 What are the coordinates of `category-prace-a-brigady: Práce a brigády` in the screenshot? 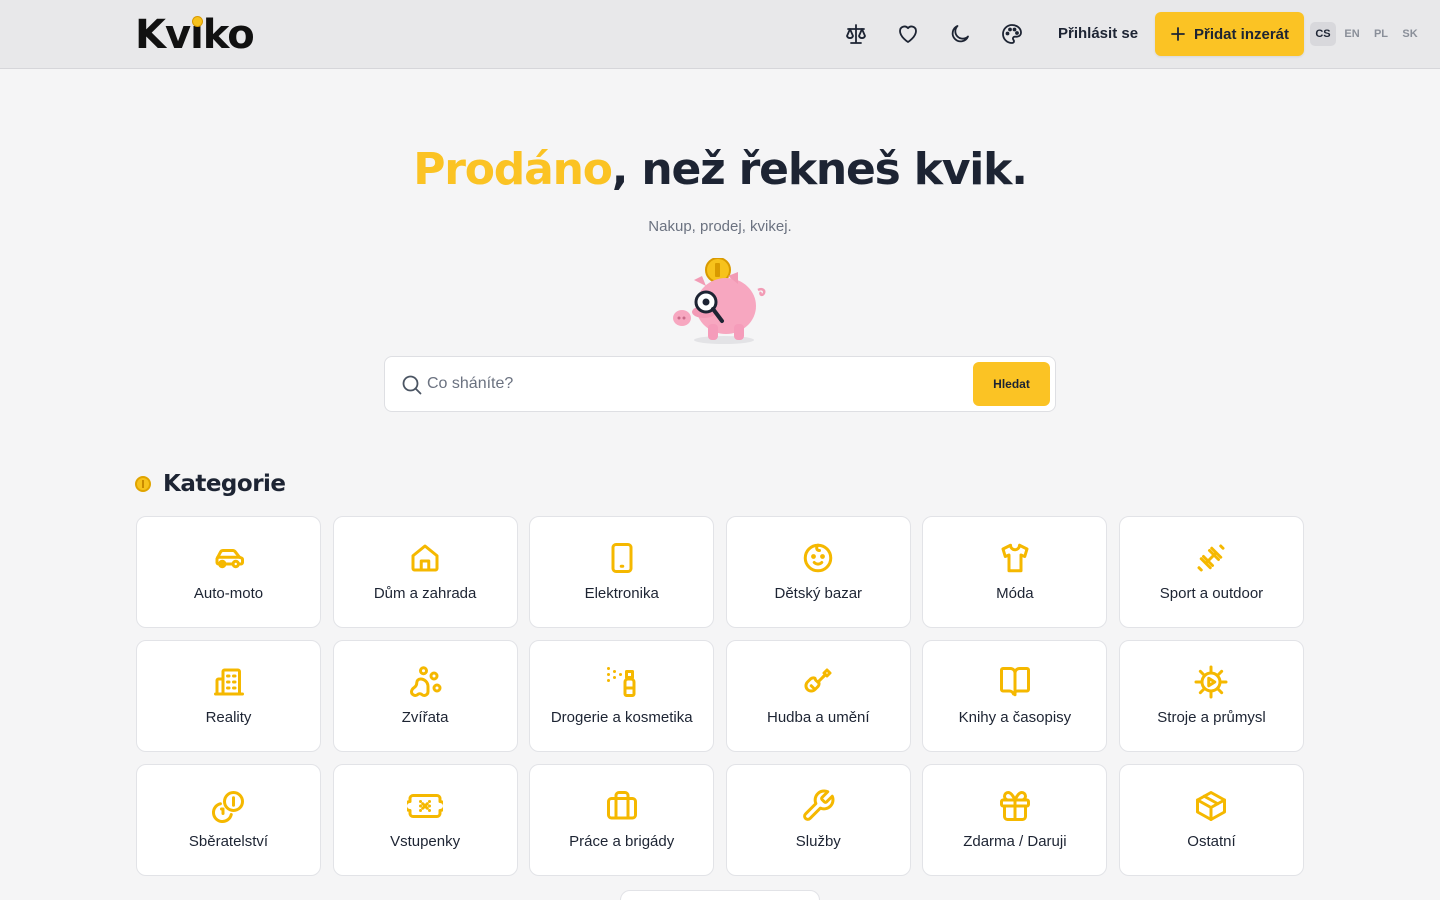 It's located at (622, 820).